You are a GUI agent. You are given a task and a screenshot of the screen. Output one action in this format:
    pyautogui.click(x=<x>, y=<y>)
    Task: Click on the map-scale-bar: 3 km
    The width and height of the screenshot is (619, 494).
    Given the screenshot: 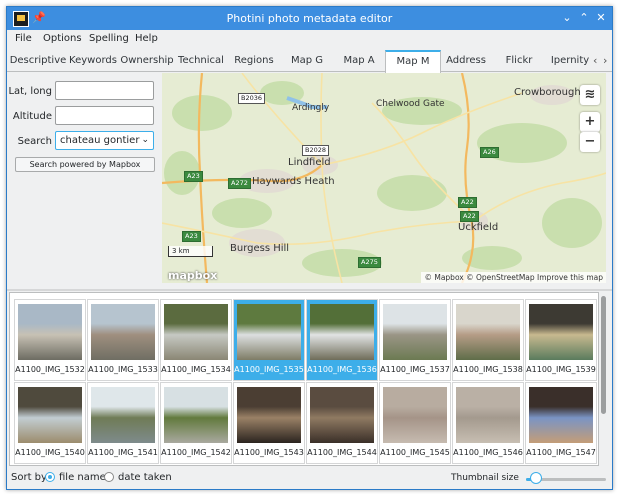 What is the action you would take?
    pyautogui.click(x=190, y=251)
    